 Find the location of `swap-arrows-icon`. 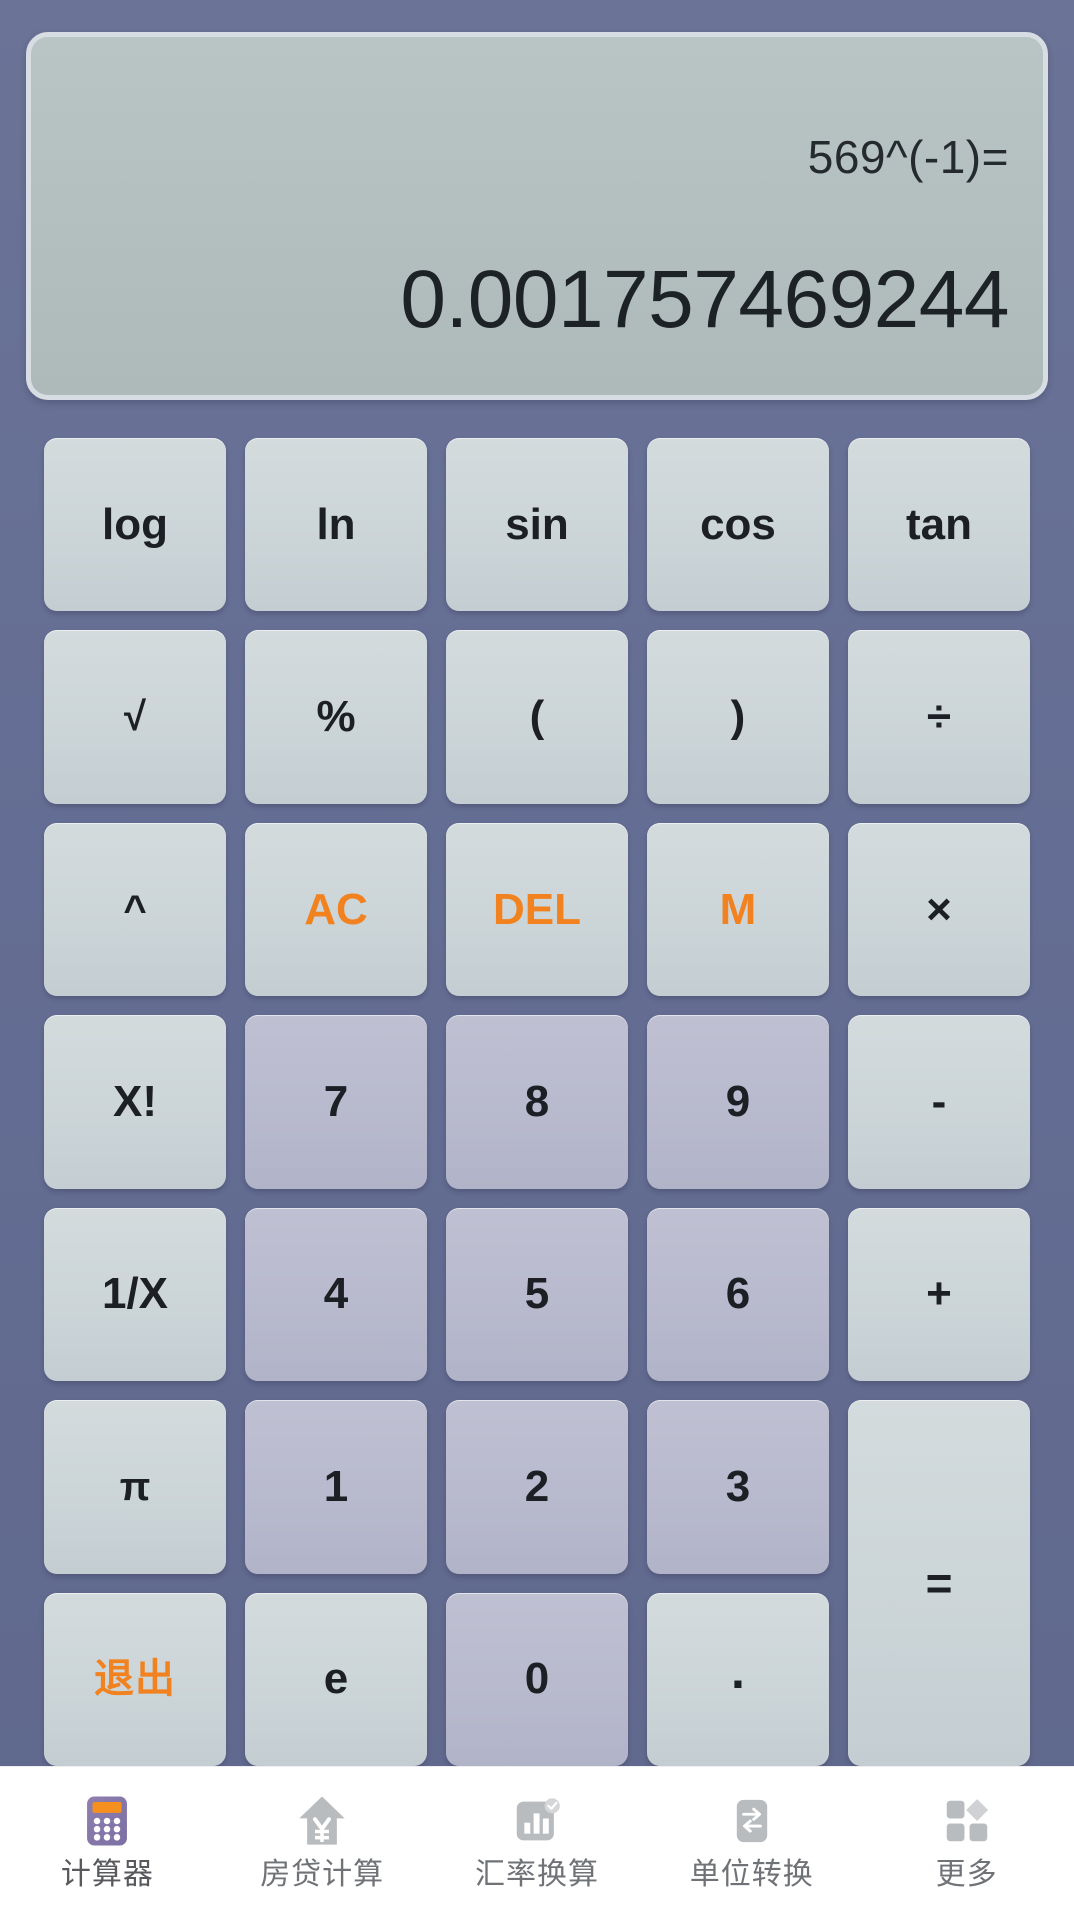

swap-arrows-icon is located at coordinates (752, 1821).